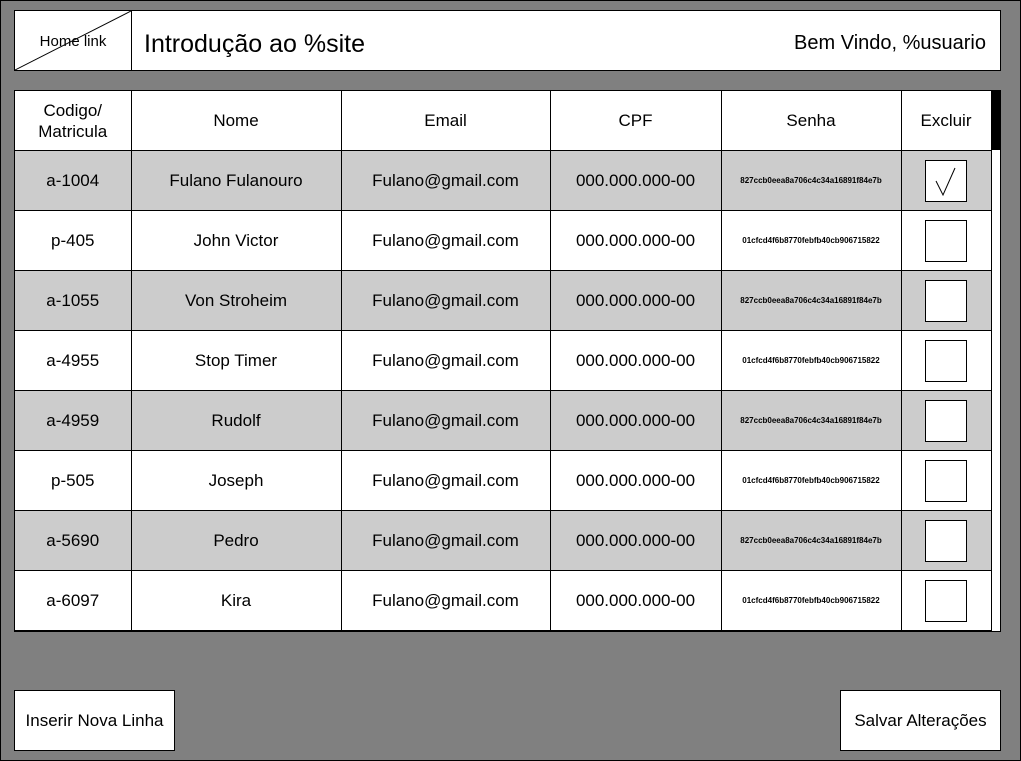  I want to click on column-header-code: Codigo/ Matricula, so click(73, 121).